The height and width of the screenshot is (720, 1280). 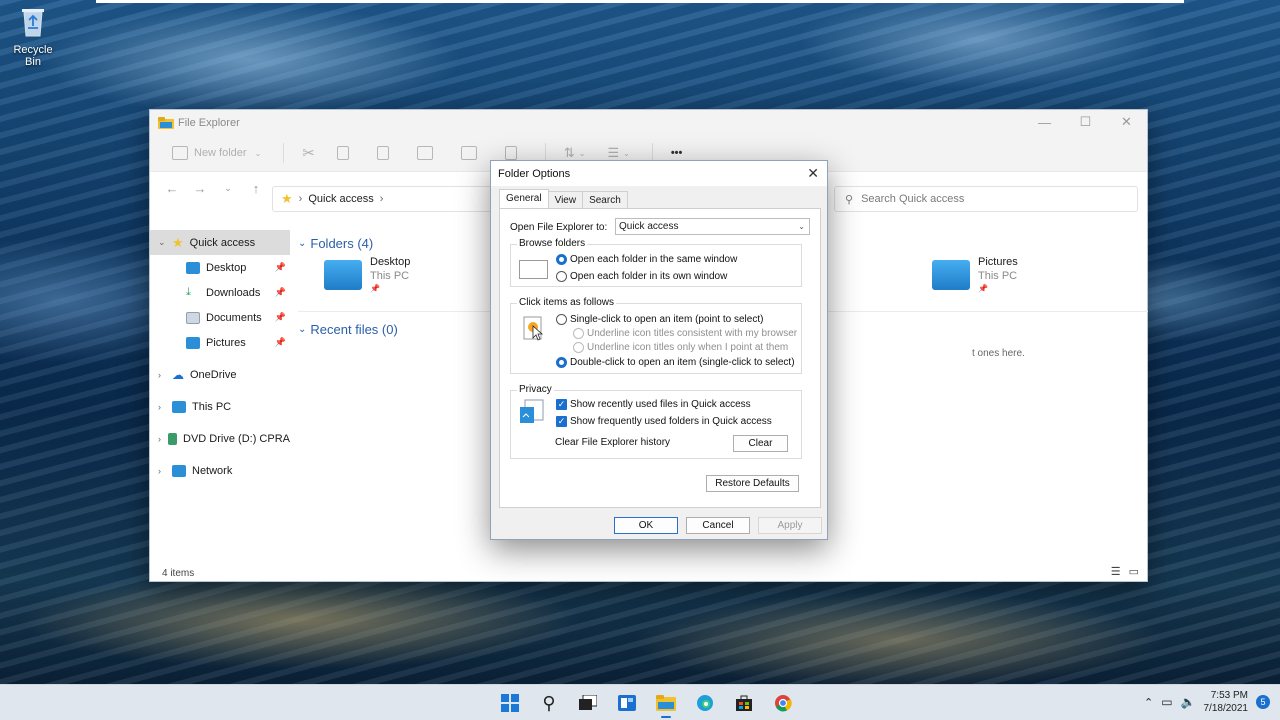 I want to click on show-hidden-icons-chevron-icon: ⌃, so click(x=1148, y=702).